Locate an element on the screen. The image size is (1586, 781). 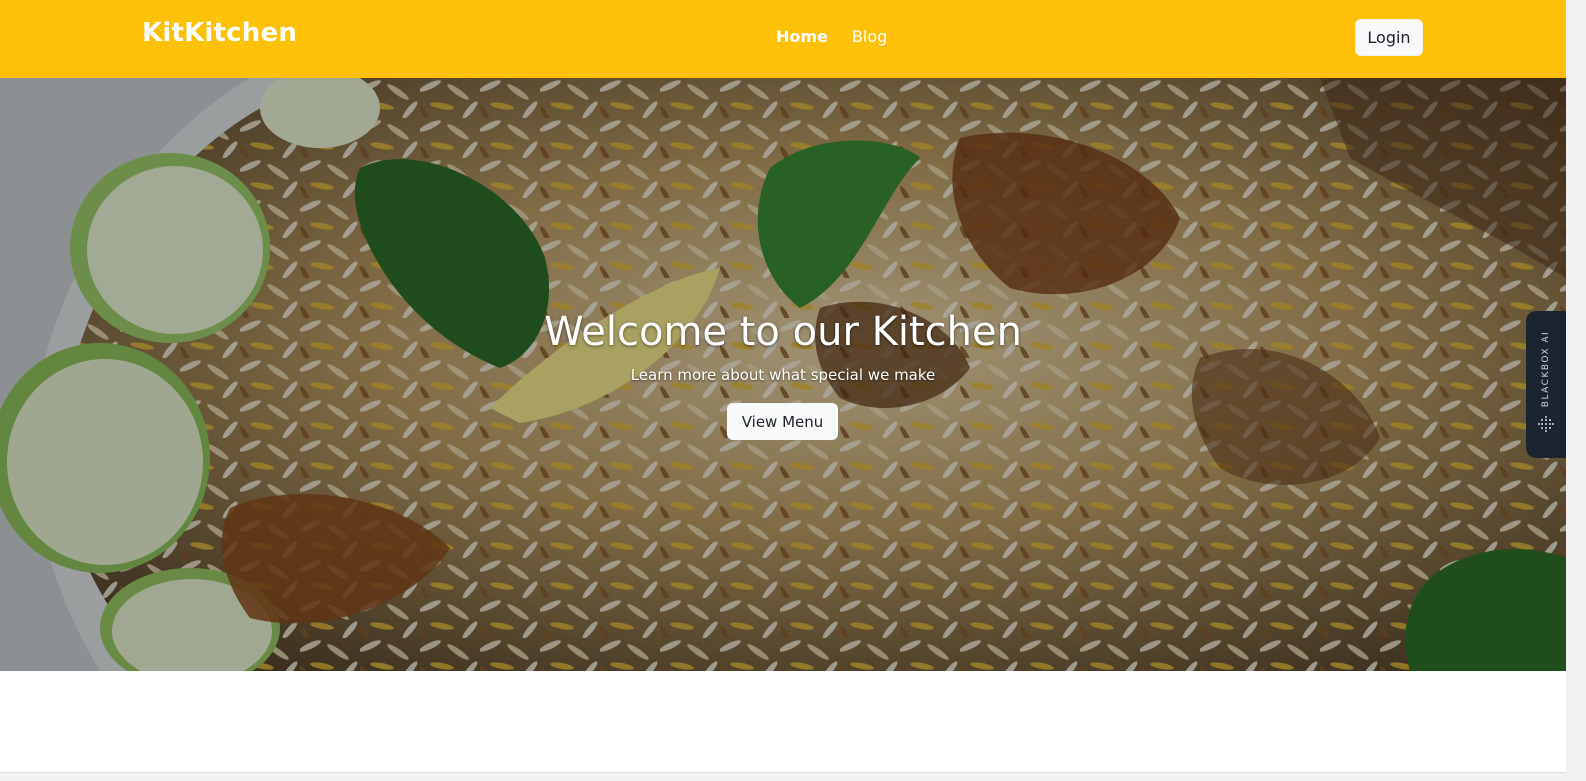
dot-grid-icon is located at coordinates (1546, 424).